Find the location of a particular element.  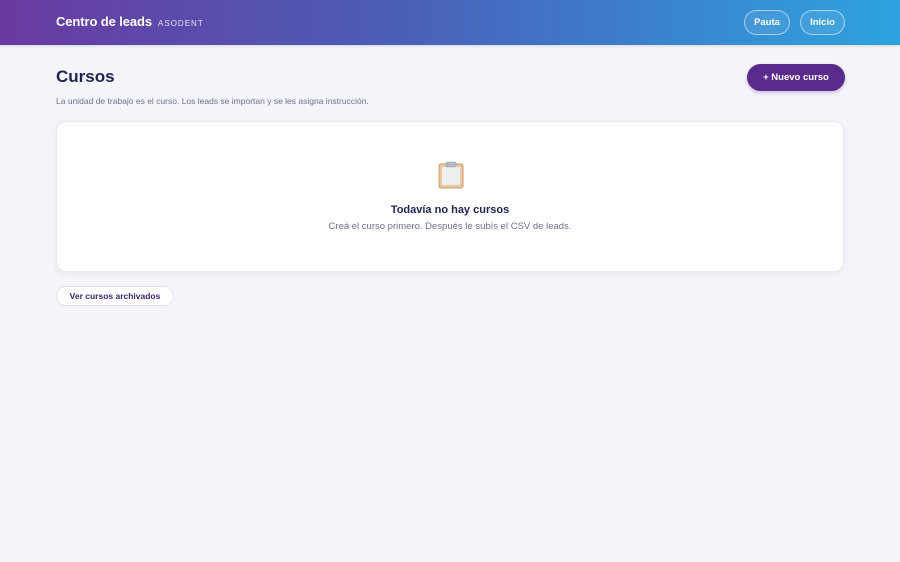

app-title: Centro de leads is located at coordinates (104, 21).